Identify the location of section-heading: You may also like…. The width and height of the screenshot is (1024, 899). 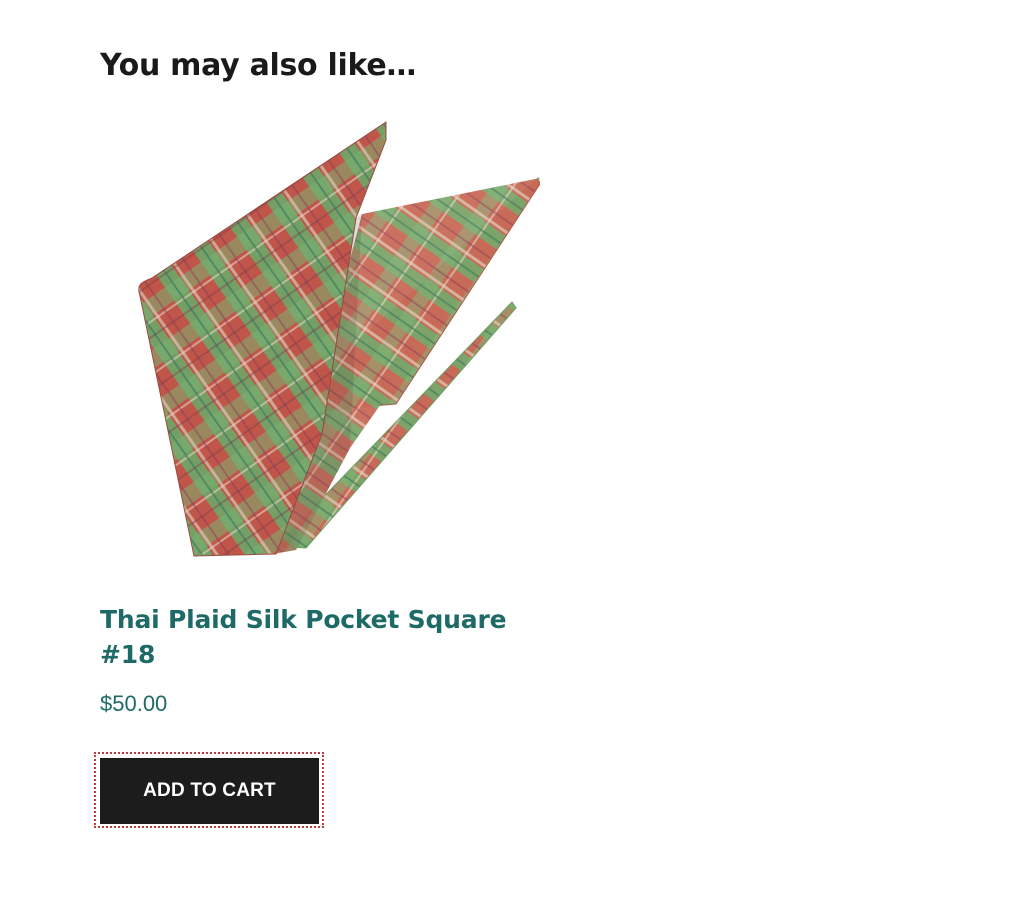
(258, 65).